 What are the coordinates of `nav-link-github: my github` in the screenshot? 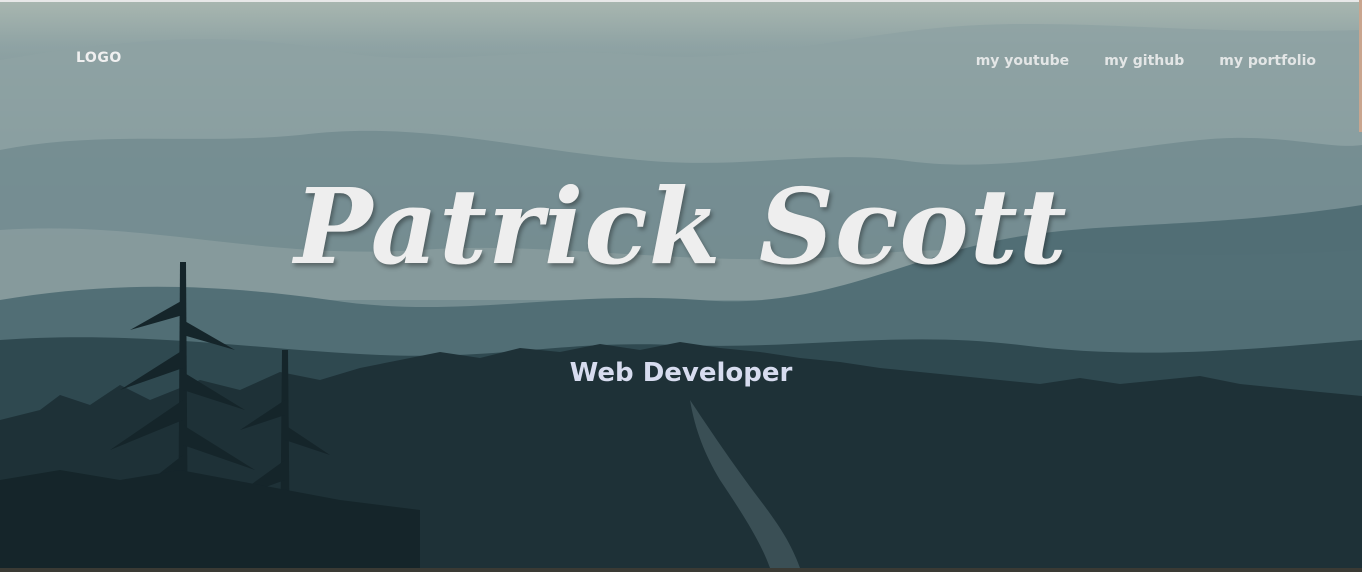 It's located at (1144, 61).